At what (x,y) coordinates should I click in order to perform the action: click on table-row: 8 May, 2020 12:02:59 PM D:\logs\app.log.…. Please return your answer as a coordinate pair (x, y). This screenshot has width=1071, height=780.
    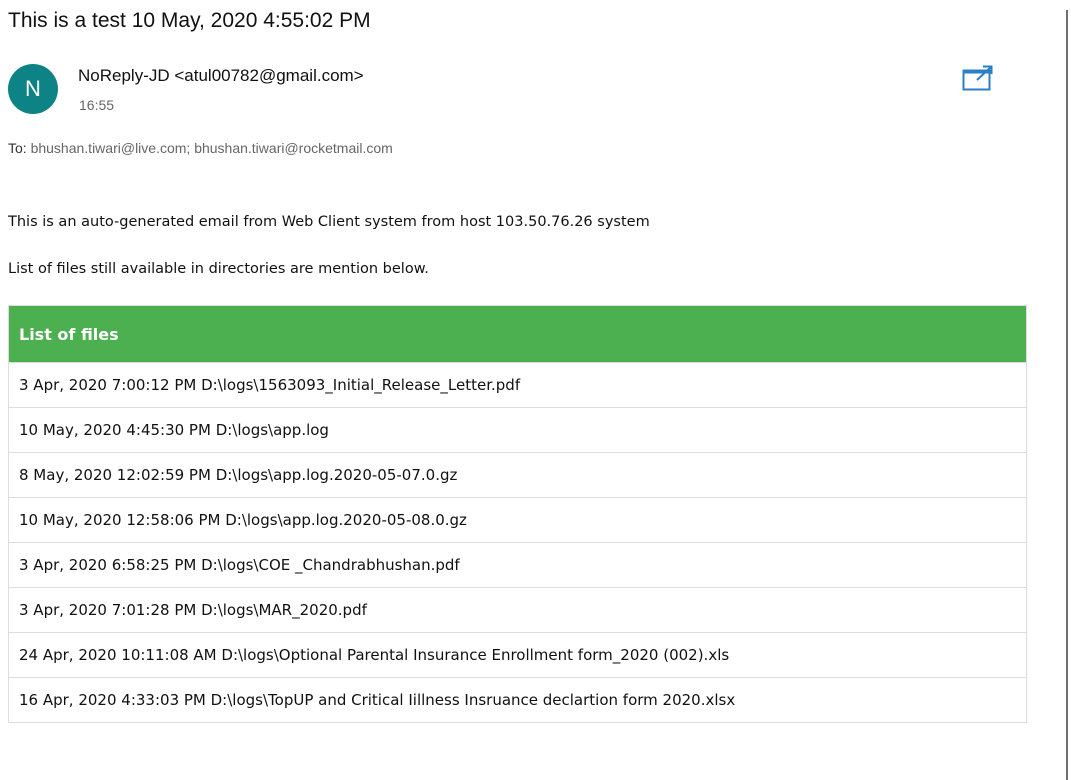
    Looking at the image, I should click on (517, 475).